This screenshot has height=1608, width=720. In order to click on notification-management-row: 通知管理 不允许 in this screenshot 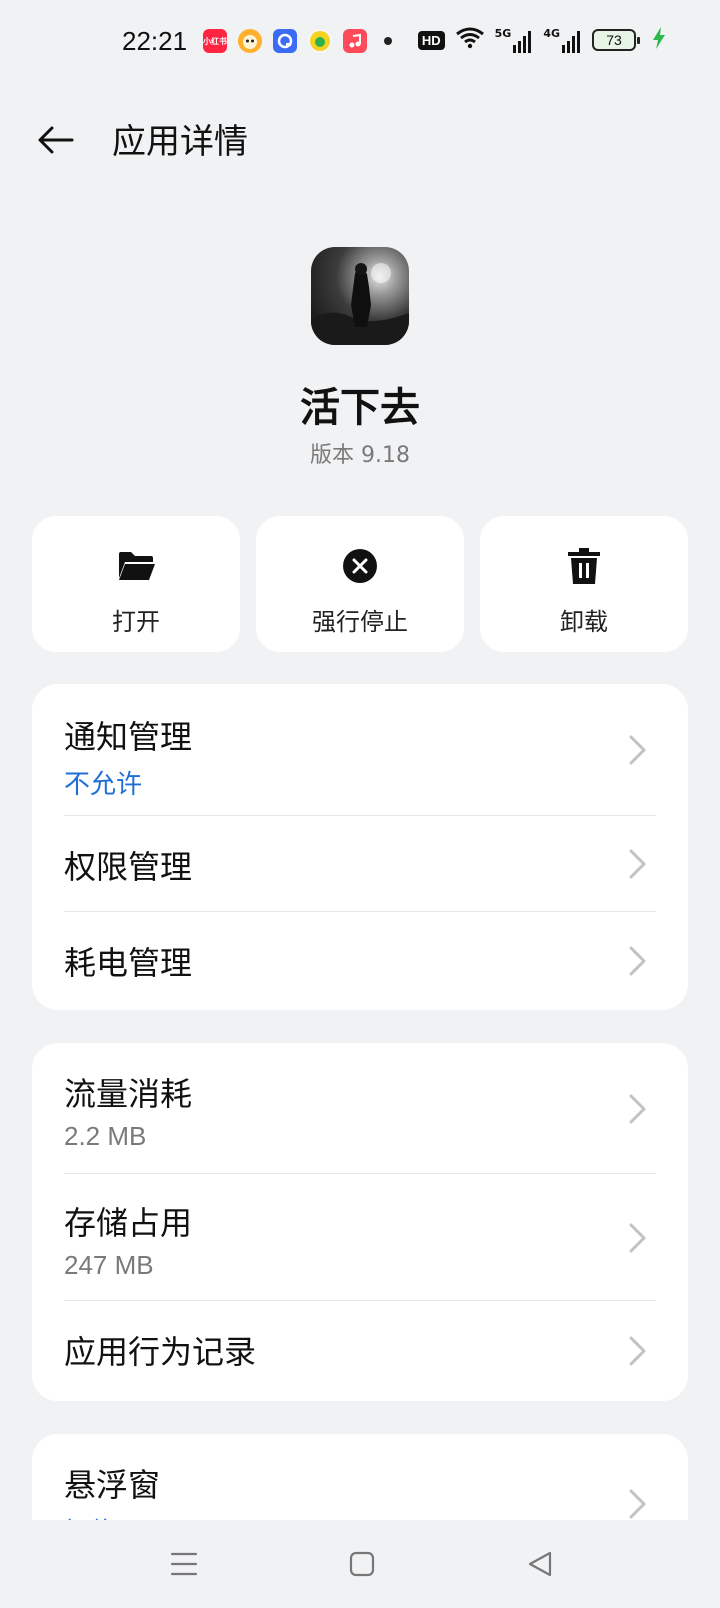, I will do `click(360, 750)`.